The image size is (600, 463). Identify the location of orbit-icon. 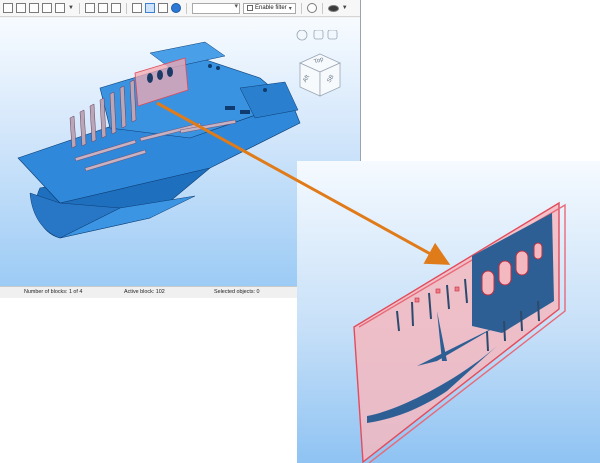
(302, 35).